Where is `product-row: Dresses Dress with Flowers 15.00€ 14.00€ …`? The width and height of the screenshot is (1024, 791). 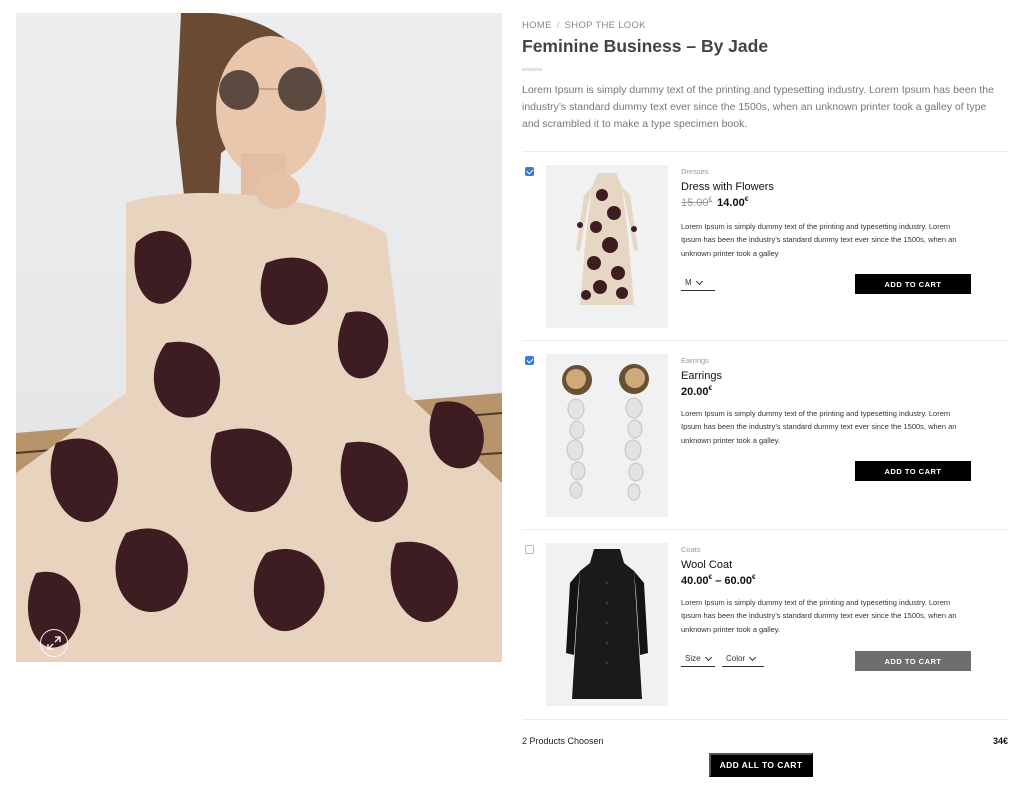
product-row: Dresses Dress with Flowers 15.00€ 14.00€ … is located at coordinates (765, 246).